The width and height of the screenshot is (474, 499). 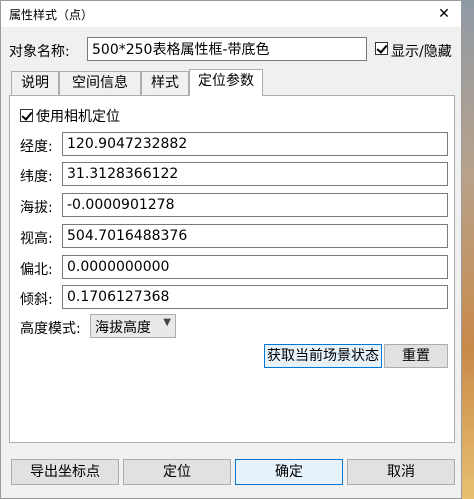 I want to click on heading-input, so click(x=255, y=267).